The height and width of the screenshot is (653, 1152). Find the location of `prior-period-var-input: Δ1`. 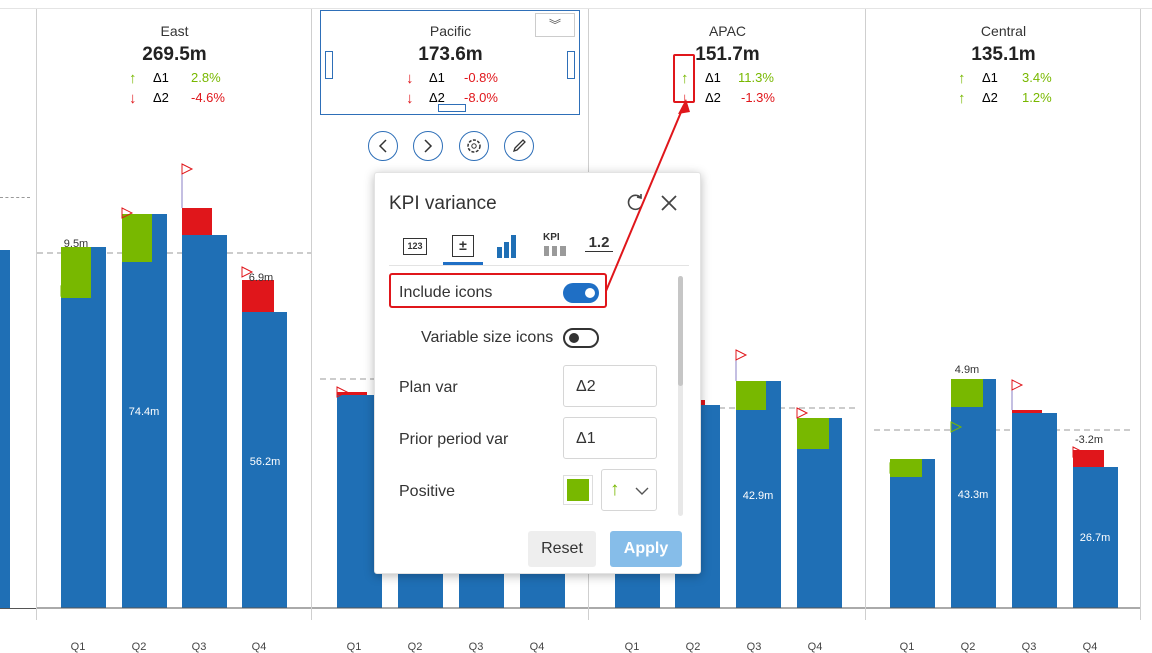

prior-period-var-input: Δ1 is located at coordinates (610, 438).